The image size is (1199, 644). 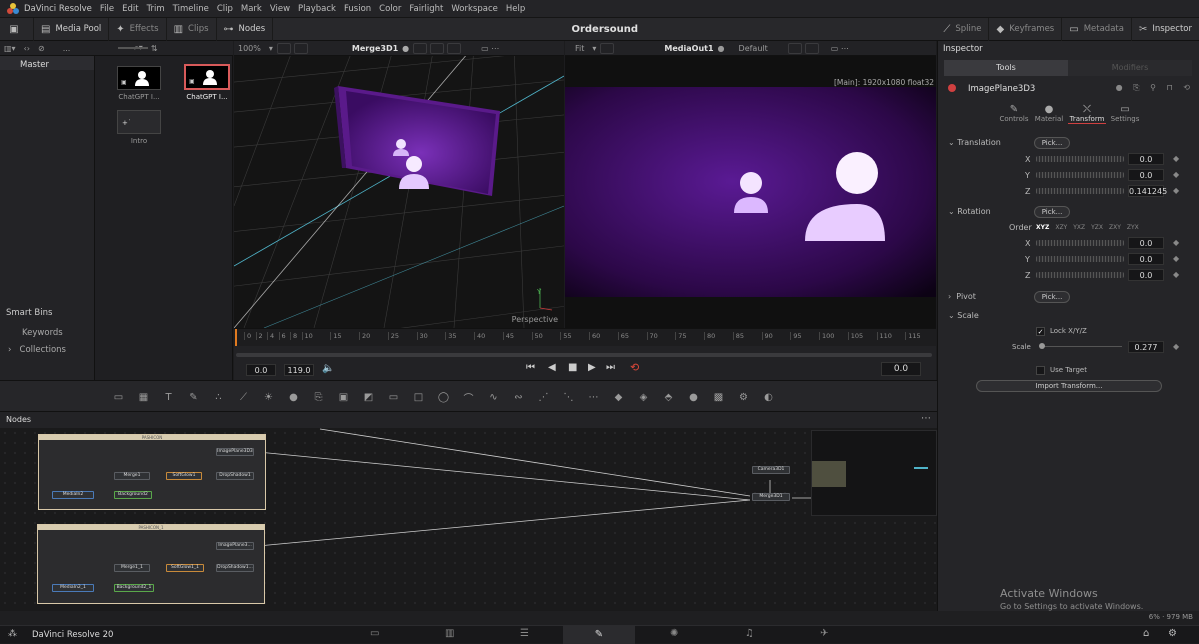 What do you see at coordinates (133, 48) in the screenshot?
I see `thumb-size-slider` at bounding box center [133, 48].